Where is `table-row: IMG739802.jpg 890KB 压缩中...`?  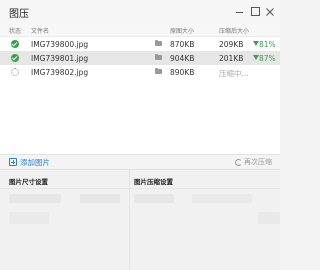 table-row: IMG739802.jpg 890KB 压缩中... is located at coordinates (140, 72).